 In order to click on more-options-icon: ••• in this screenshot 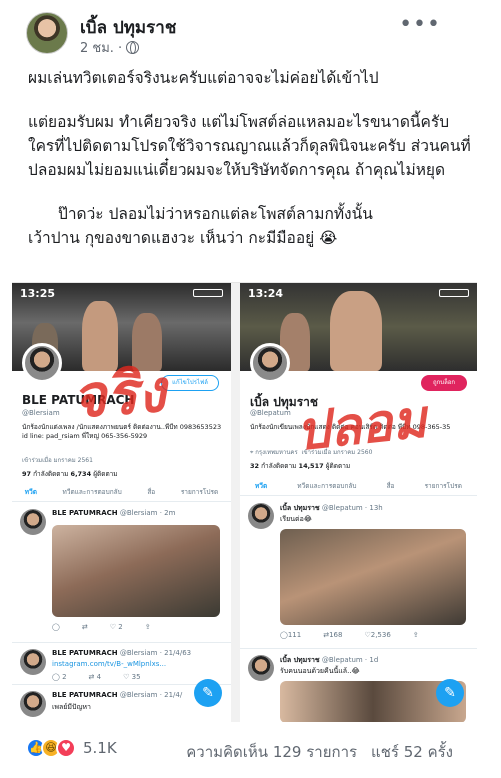, I will do `click(420, 24)`.